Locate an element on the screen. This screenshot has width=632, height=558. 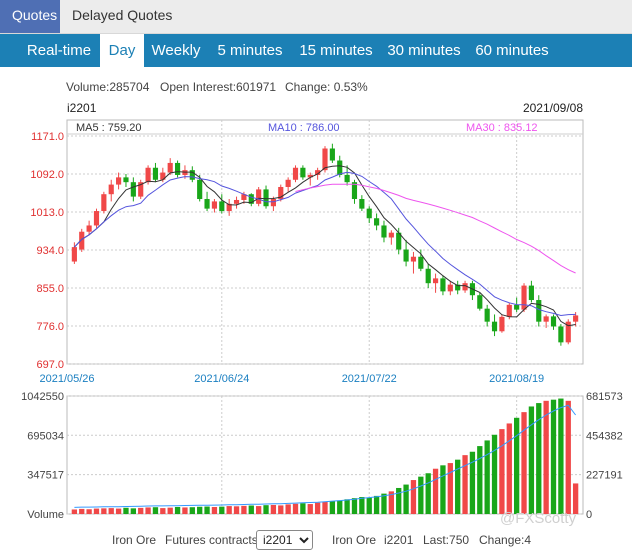
watermark: @FXScotty is located at coordinates (538, 518).